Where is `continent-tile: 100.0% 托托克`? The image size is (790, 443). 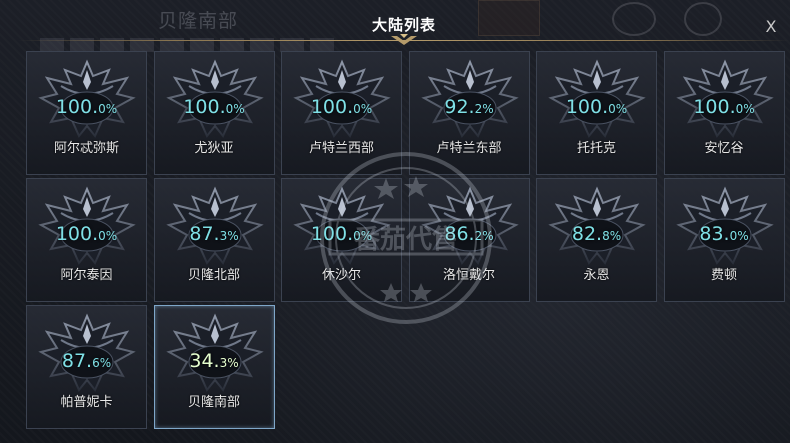 continent-tile: 100.0% 托托克 is located at coordinates (596, 113).